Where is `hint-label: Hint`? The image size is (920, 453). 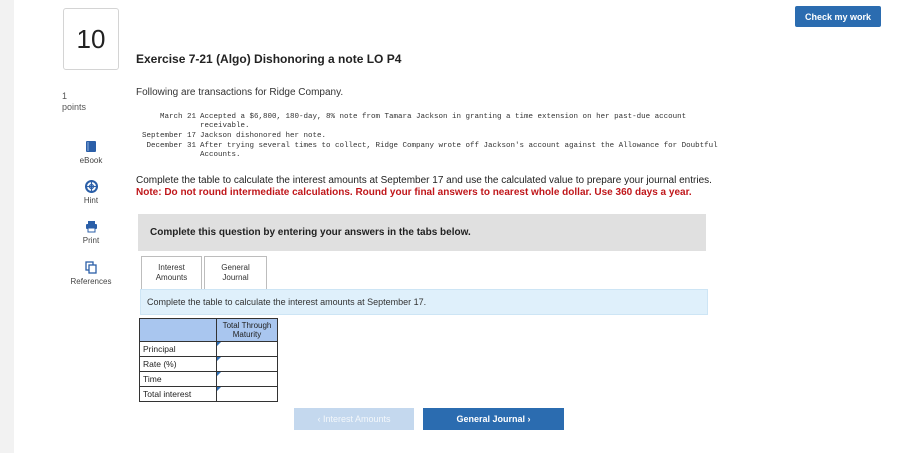
hint-label: Hint is located at coordinates (91, 200).